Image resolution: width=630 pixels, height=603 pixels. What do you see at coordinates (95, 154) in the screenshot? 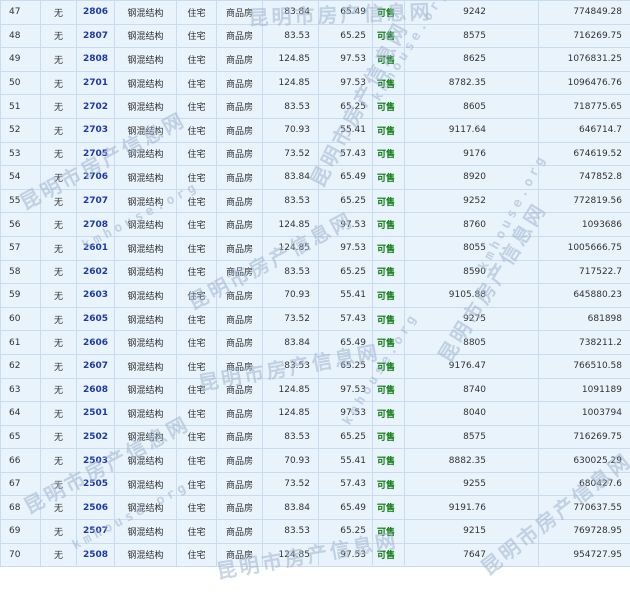
I see `room-number-link: 2705` at bounding box center [95, 154].